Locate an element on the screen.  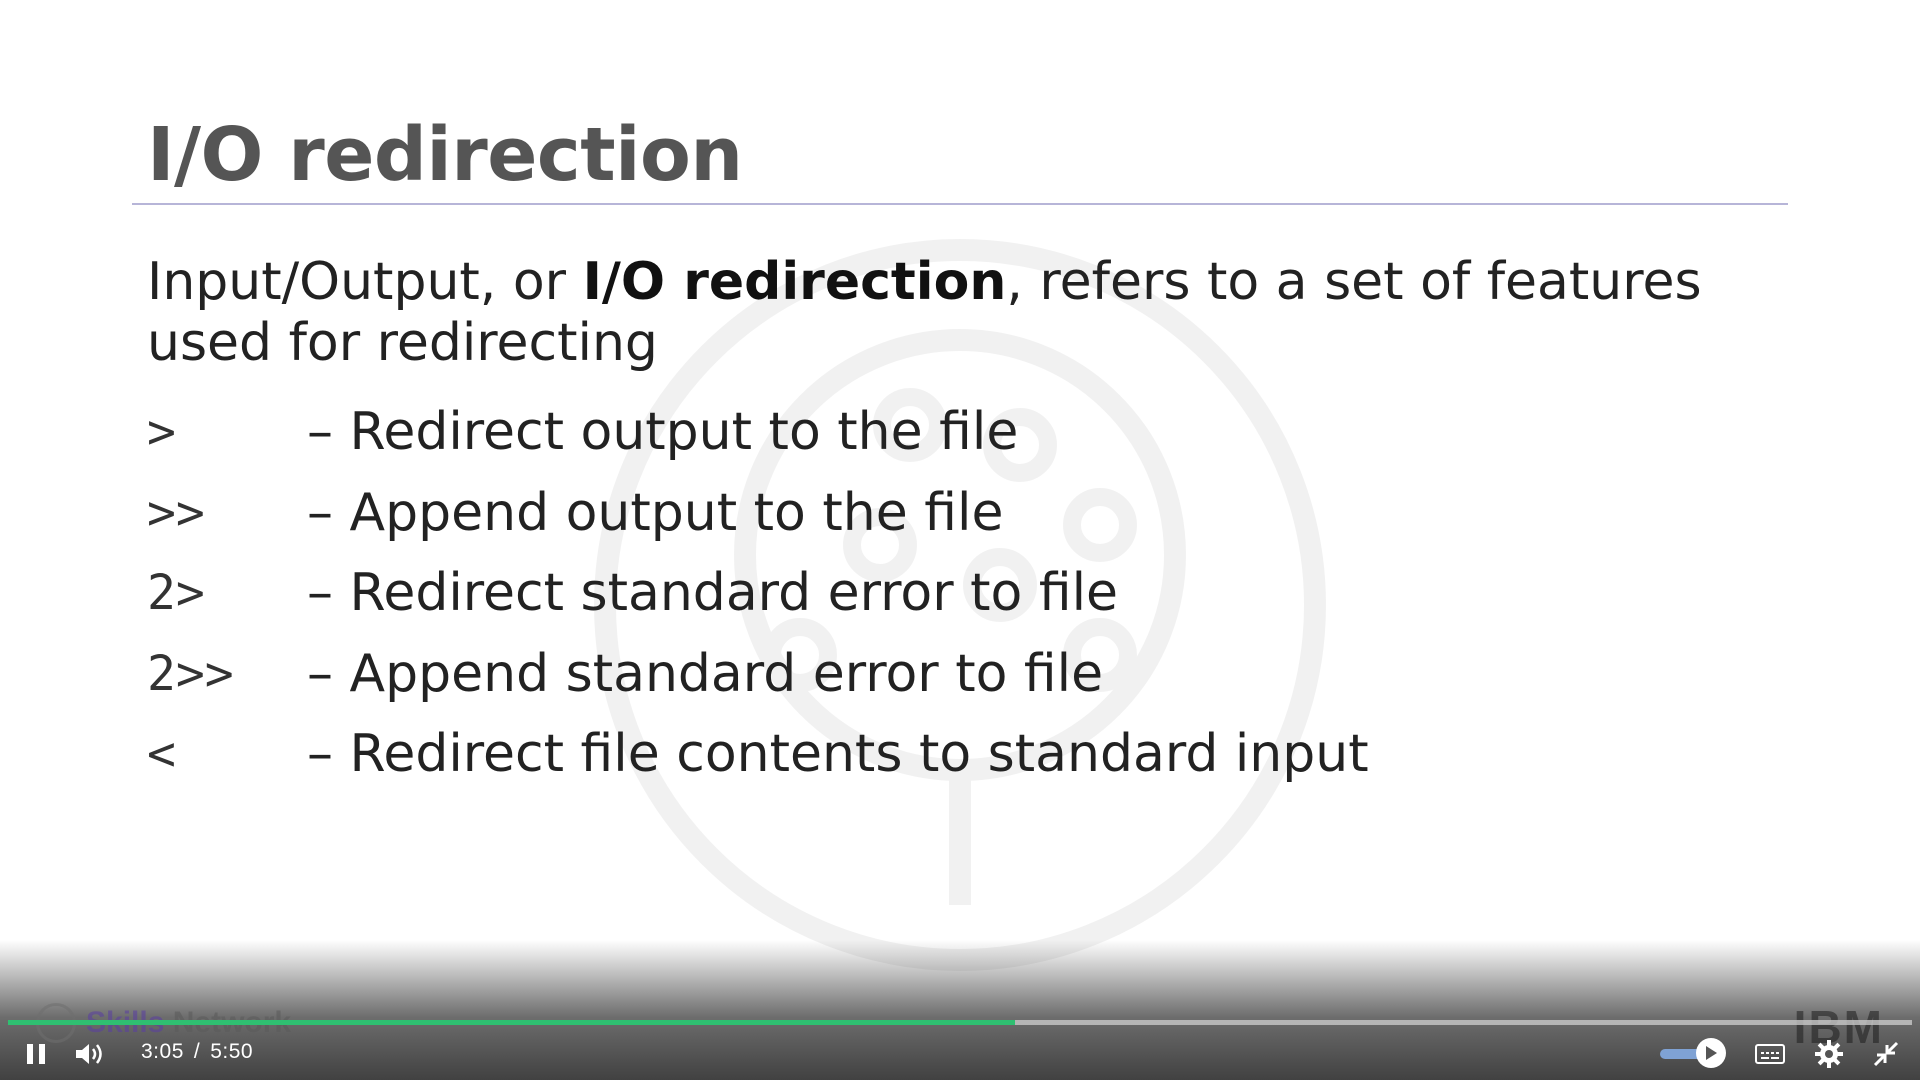
captions-icon is located at coordinates (1770, 1054).